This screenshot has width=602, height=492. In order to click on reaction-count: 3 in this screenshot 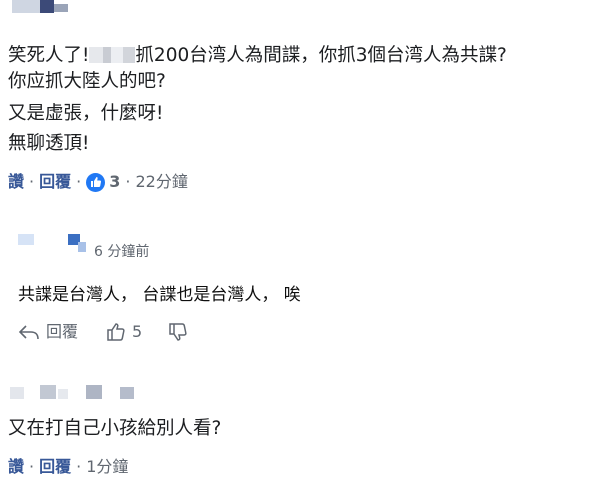, I will do `click(114, 182)`.